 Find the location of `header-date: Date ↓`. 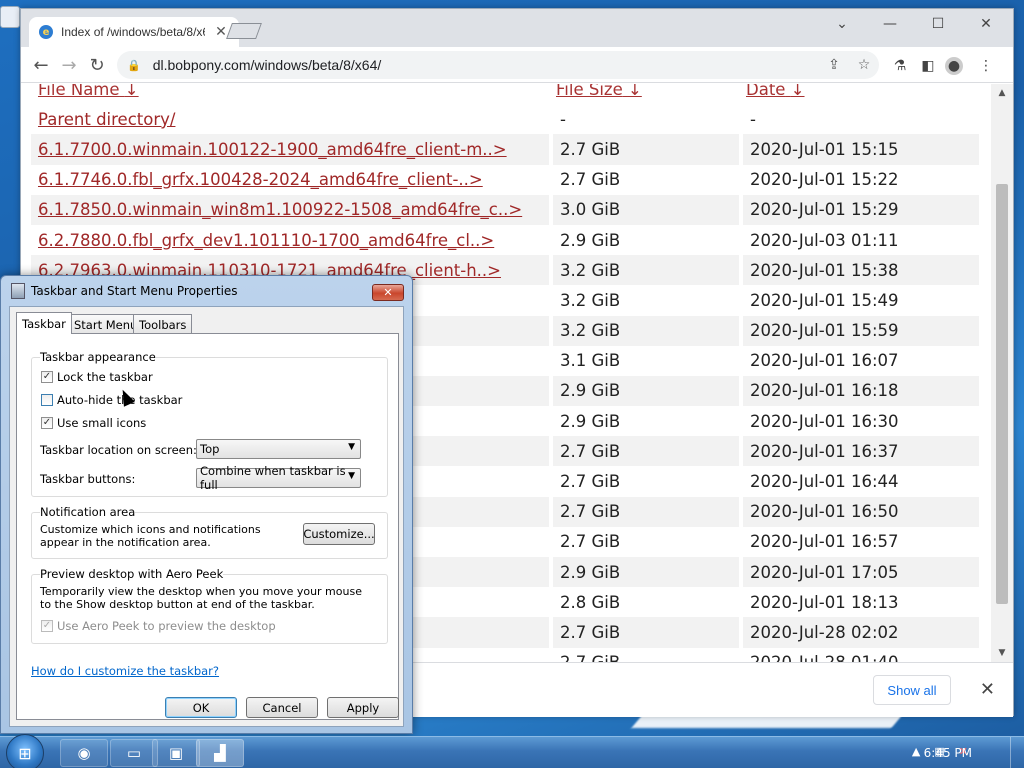

header-date: Date ↓ is located at coordinates (859, 94).